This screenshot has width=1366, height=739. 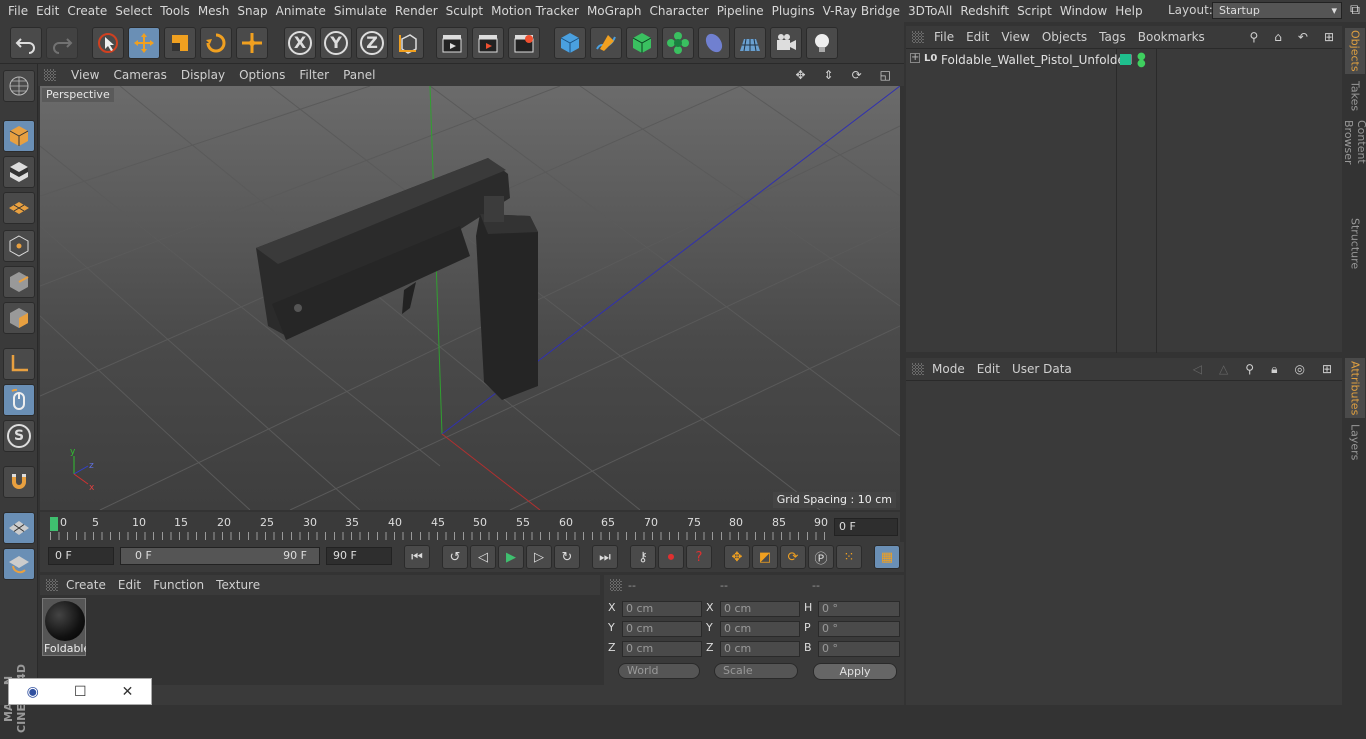 I want to click on end-frame-field: 90 F, so click(x=359, y=556).